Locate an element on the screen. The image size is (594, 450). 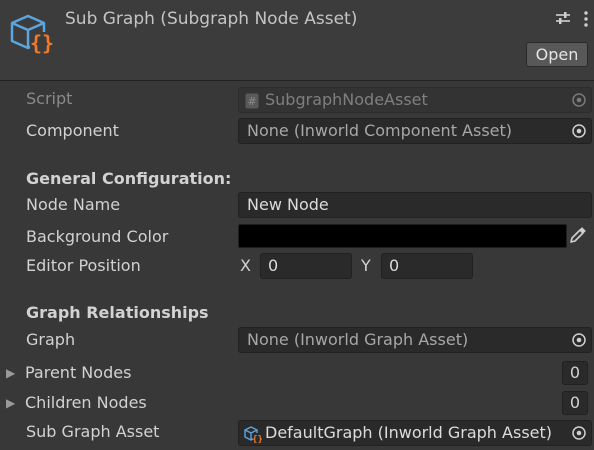
parent-nodes-count: 0 is located at coordinates (575, 373).